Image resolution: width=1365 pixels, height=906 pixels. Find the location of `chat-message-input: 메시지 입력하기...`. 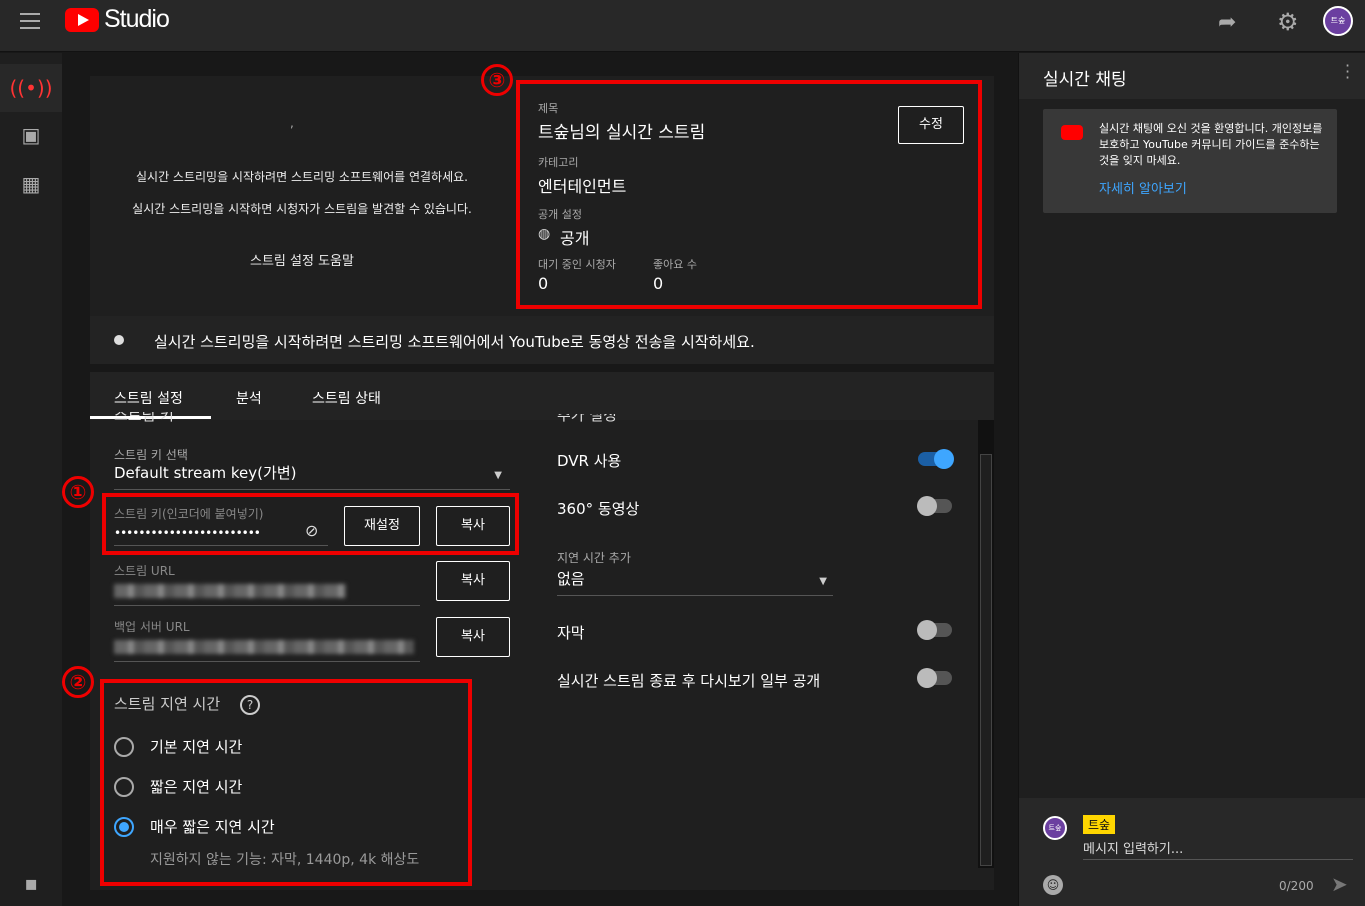

chat-message-input: 메시지 입력하기... is located at coordinates (1218, 849).